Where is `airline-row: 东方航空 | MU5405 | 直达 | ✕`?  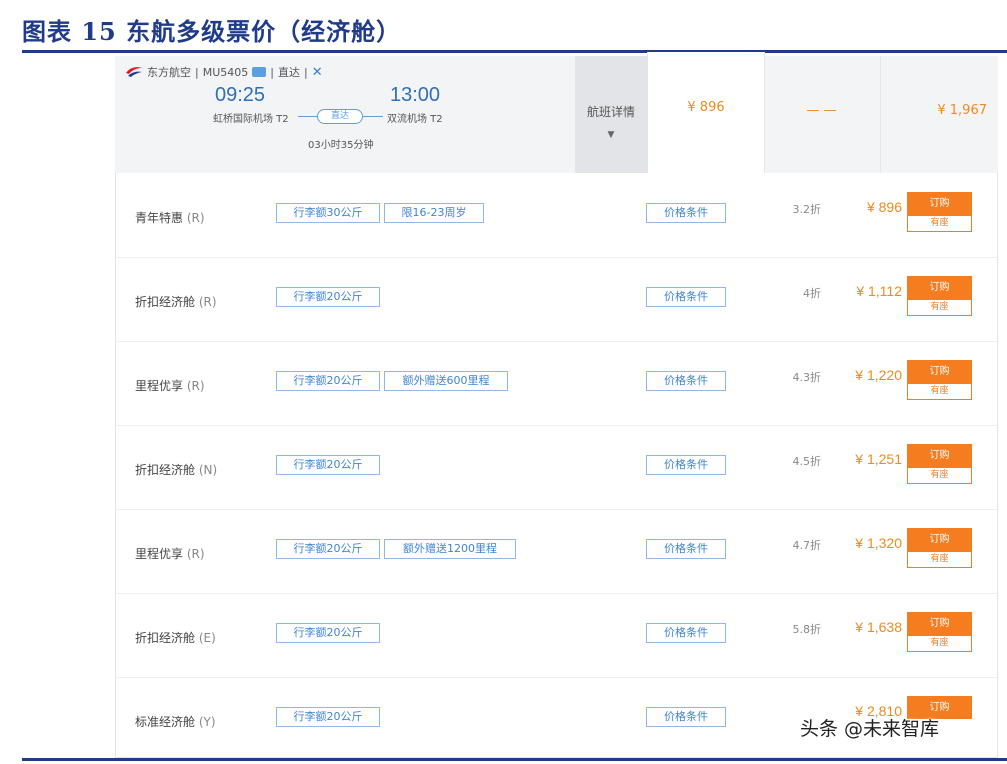
airline-row: 东方航空 | MU5405 | 直达 | ✕ is located at coordinates (224, 72).